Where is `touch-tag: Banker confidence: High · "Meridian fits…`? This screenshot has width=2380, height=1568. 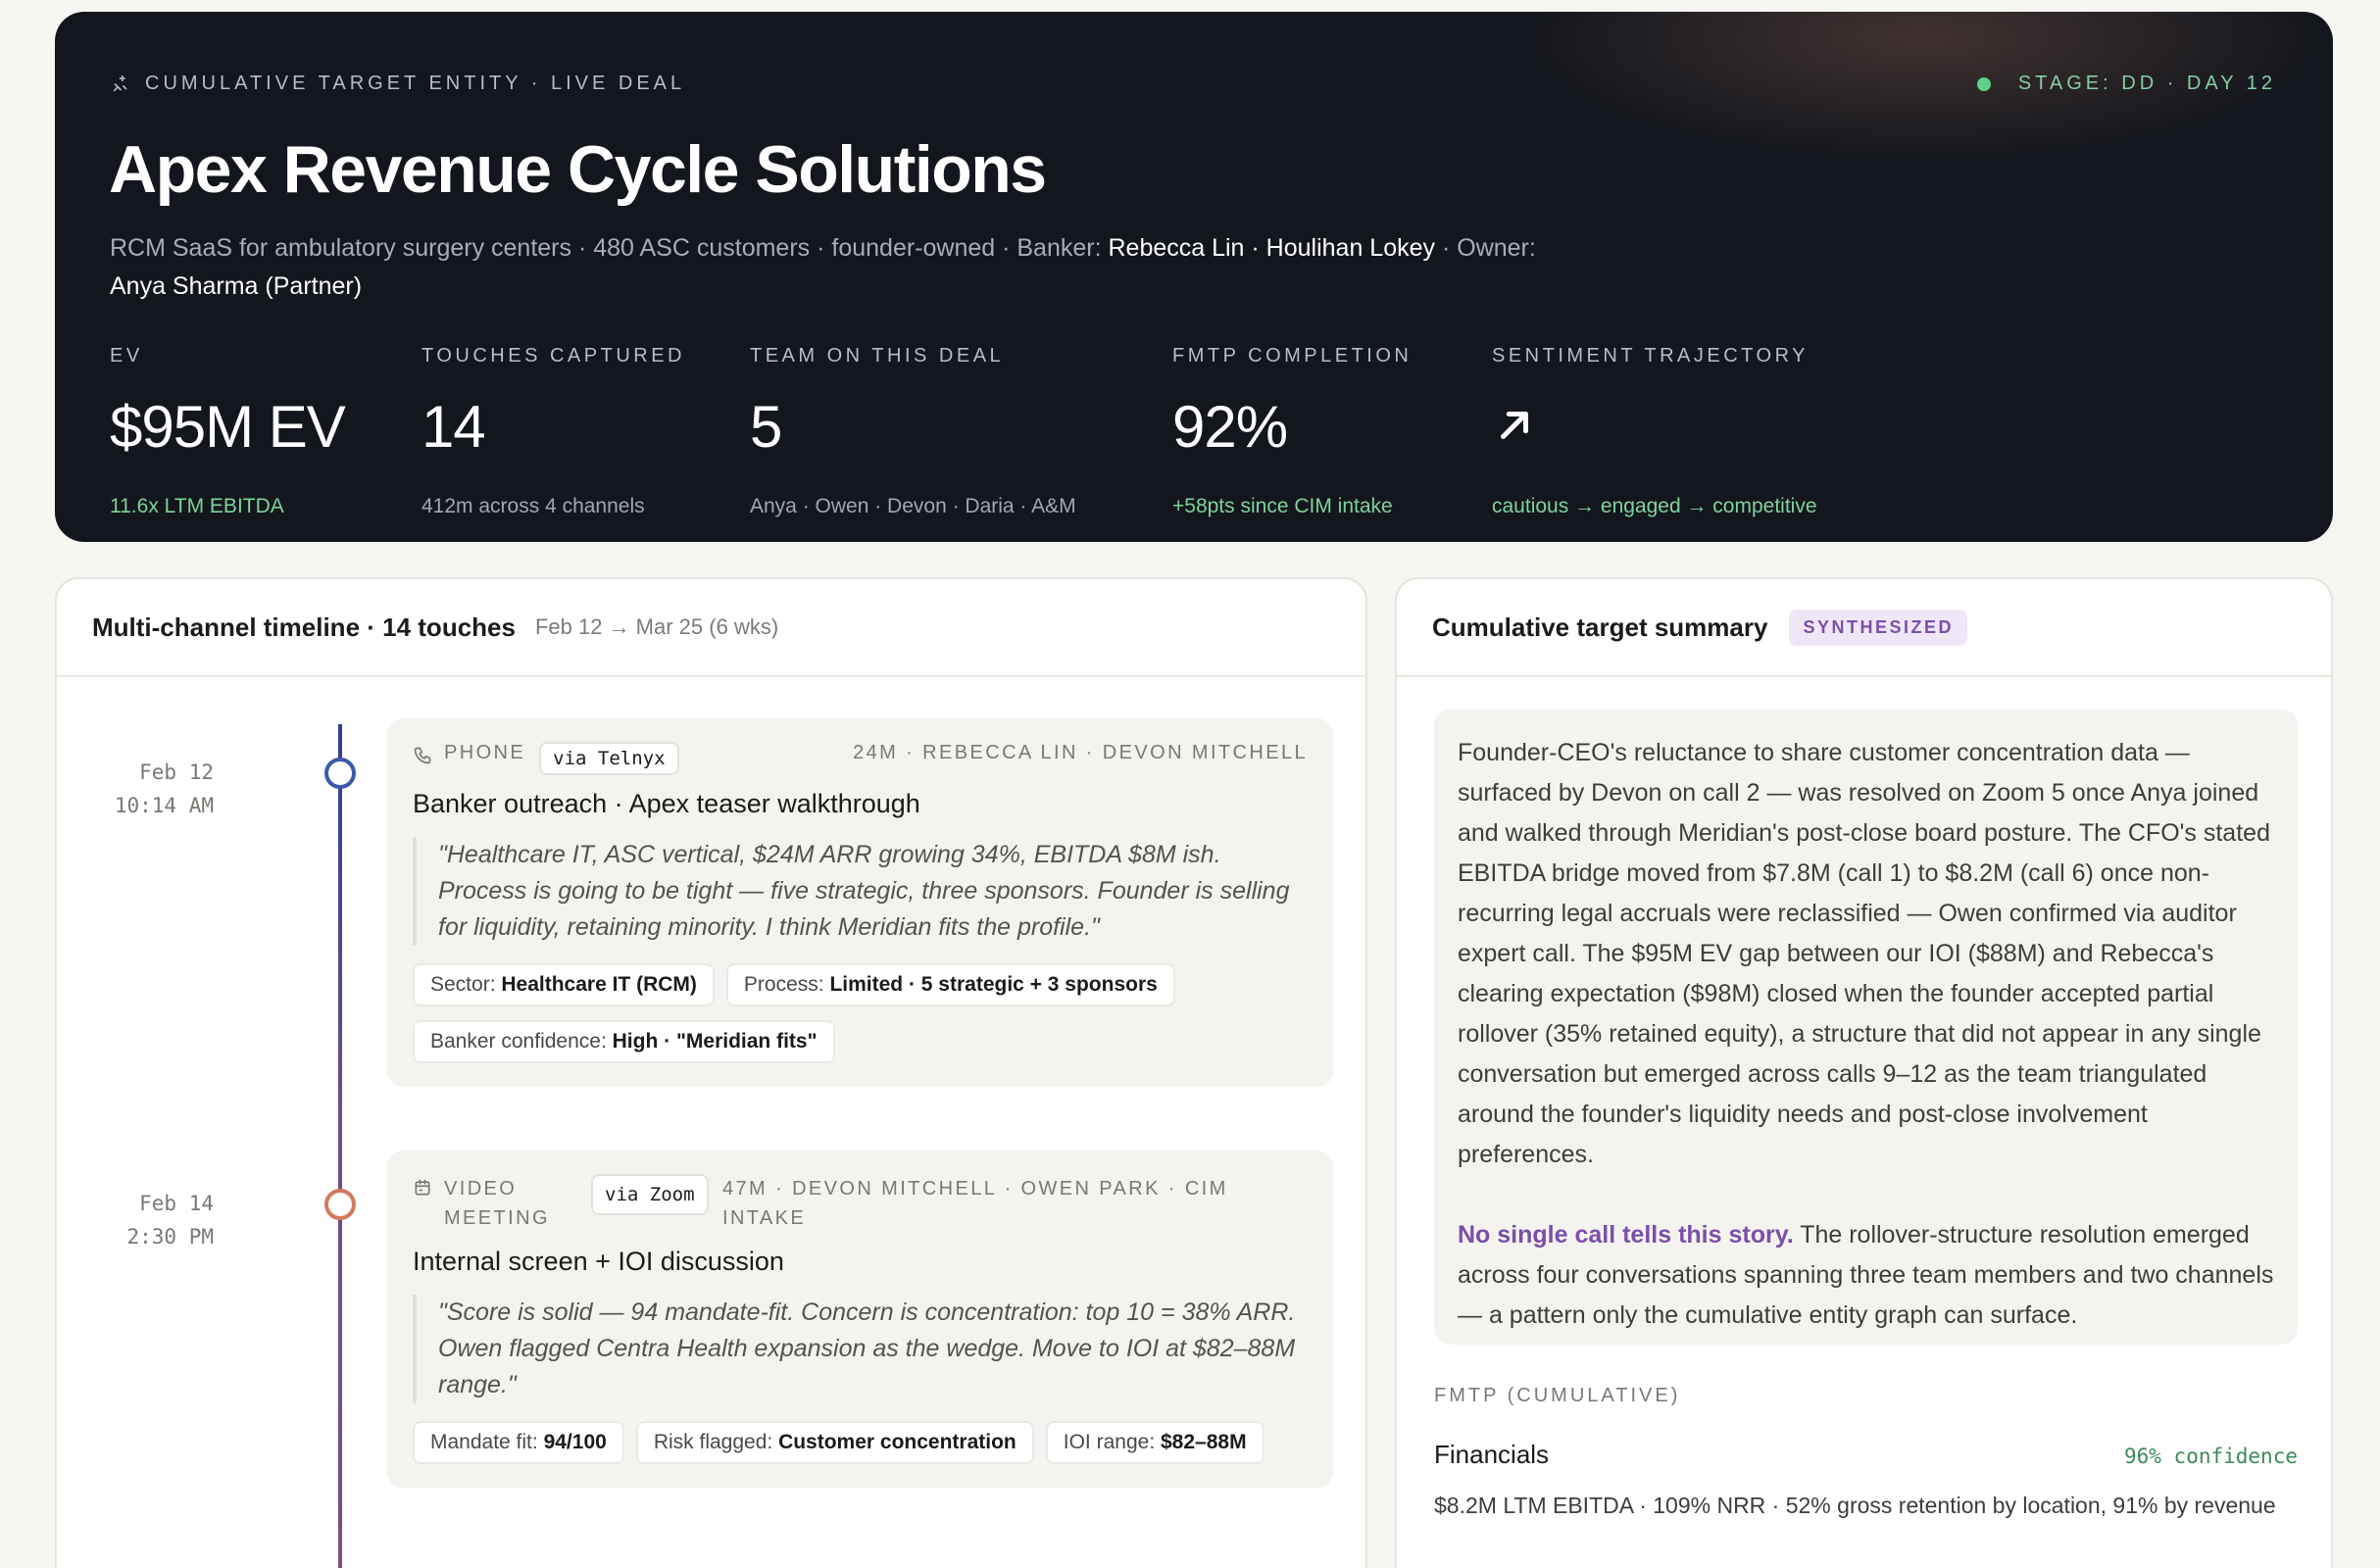 touch-tag: Banker confidence: High · "Meridian fits… is located at coordinates (624, 1041).